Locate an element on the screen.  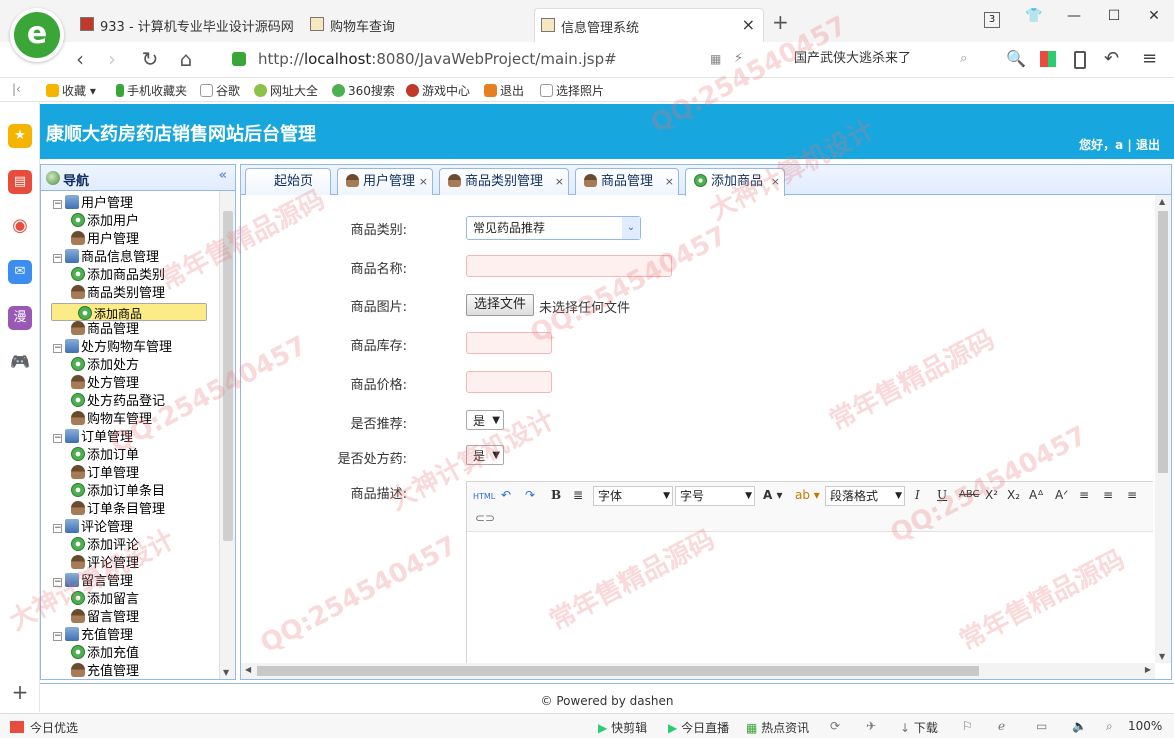
hot-news: ▦ 热点资讯 is located at coordinates (777, 727).